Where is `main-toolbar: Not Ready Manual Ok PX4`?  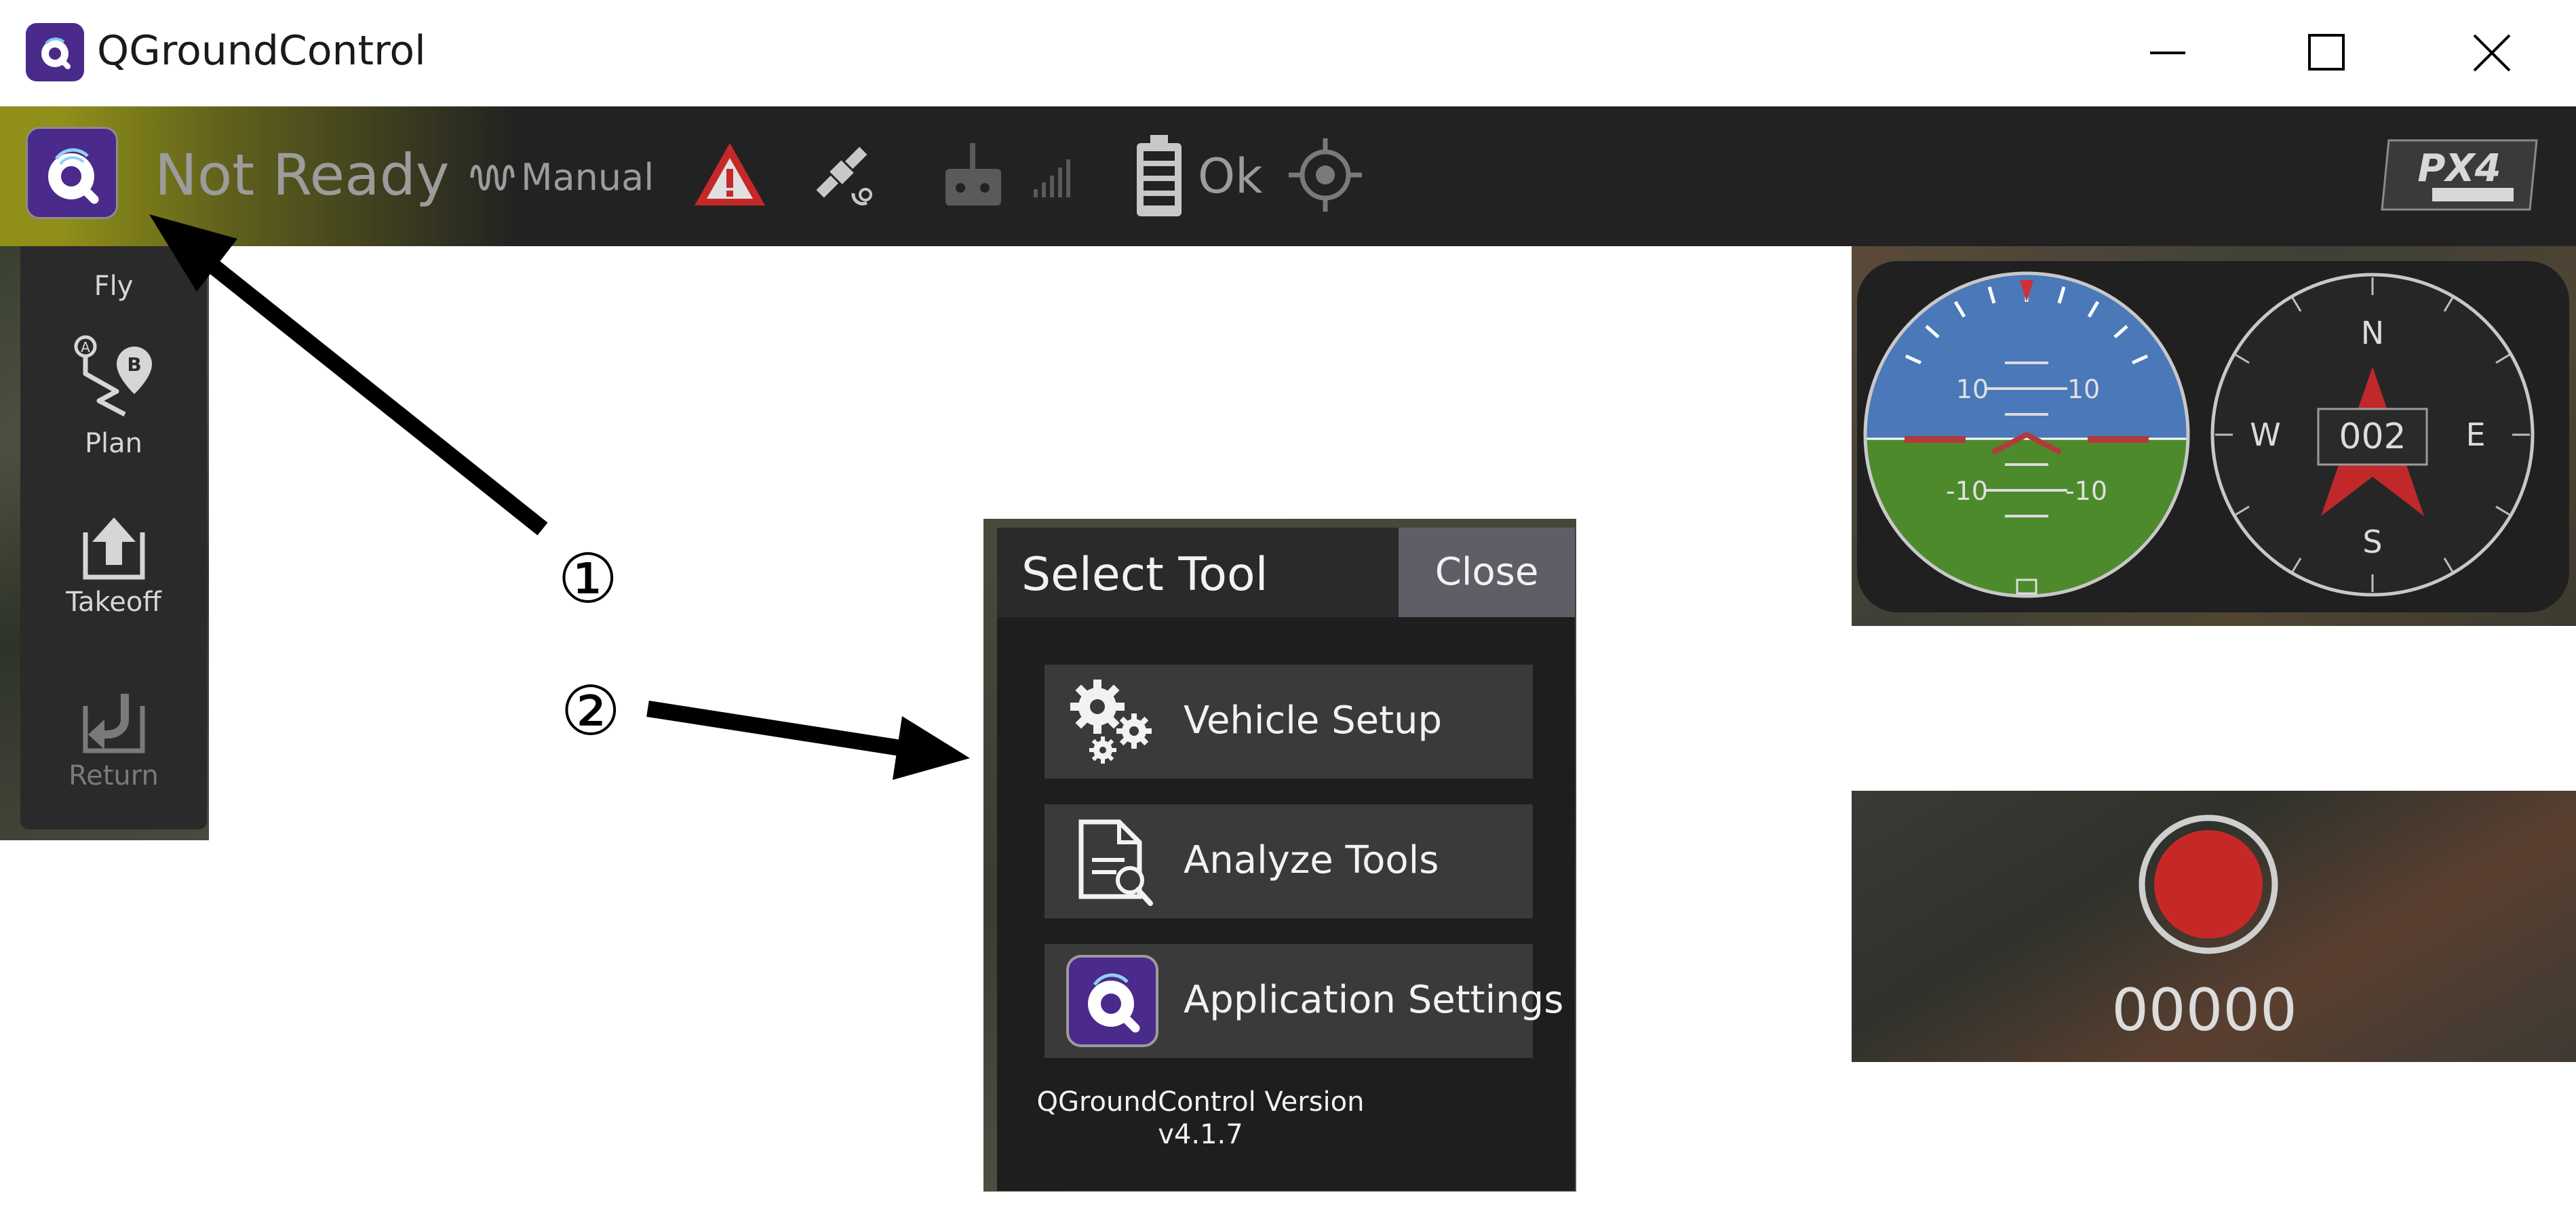
main-toolbar: Not Ready Manual Ok PX4 is located at coordinates (1288, 176).